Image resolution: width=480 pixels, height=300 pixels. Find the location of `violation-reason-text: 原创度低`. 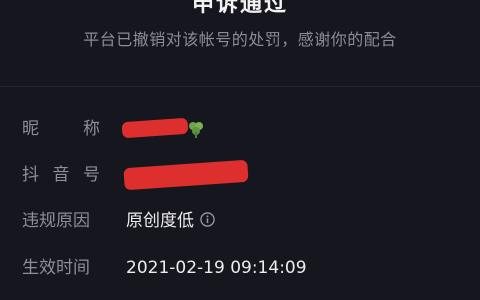

violation-reason-text: 原创度低 is located at coordinates (160, 221).